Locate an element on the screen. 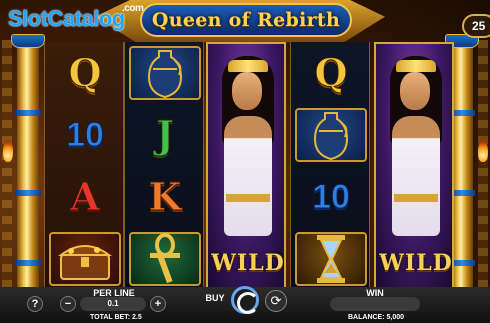 This screenshot has width=490, height=323. buy-button: BUY is located at coordinates (215, 298).